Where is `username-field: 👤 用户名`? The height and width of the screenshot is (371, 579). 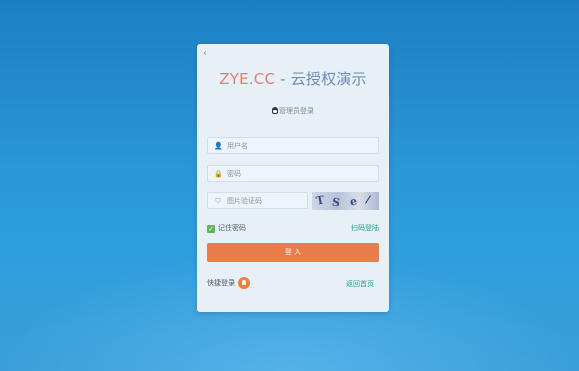
username-field: 👤 用户名 is located at coordinates (293, 145).